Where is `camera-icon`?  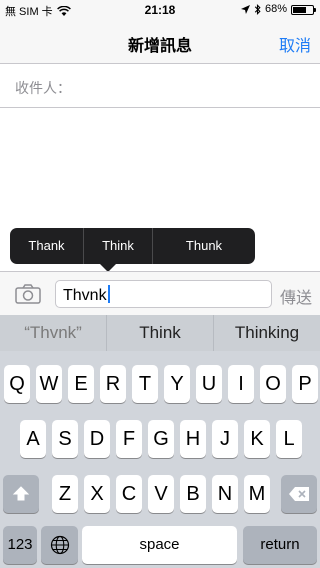
camera-icon is located at coordinates (28, 294).